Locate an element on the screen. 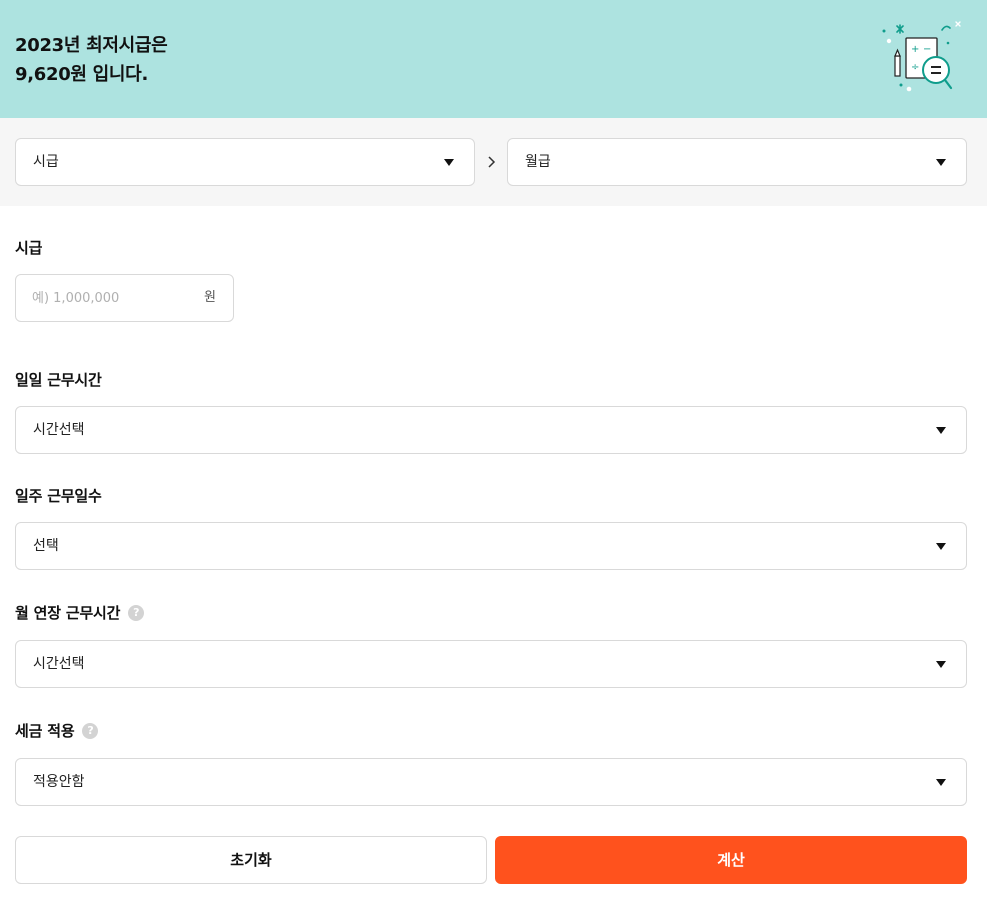 The width and height of the screenshot is (987, 901). overtime-label-row: 월 연장 근무시간? is located at coordinates (80, 612).